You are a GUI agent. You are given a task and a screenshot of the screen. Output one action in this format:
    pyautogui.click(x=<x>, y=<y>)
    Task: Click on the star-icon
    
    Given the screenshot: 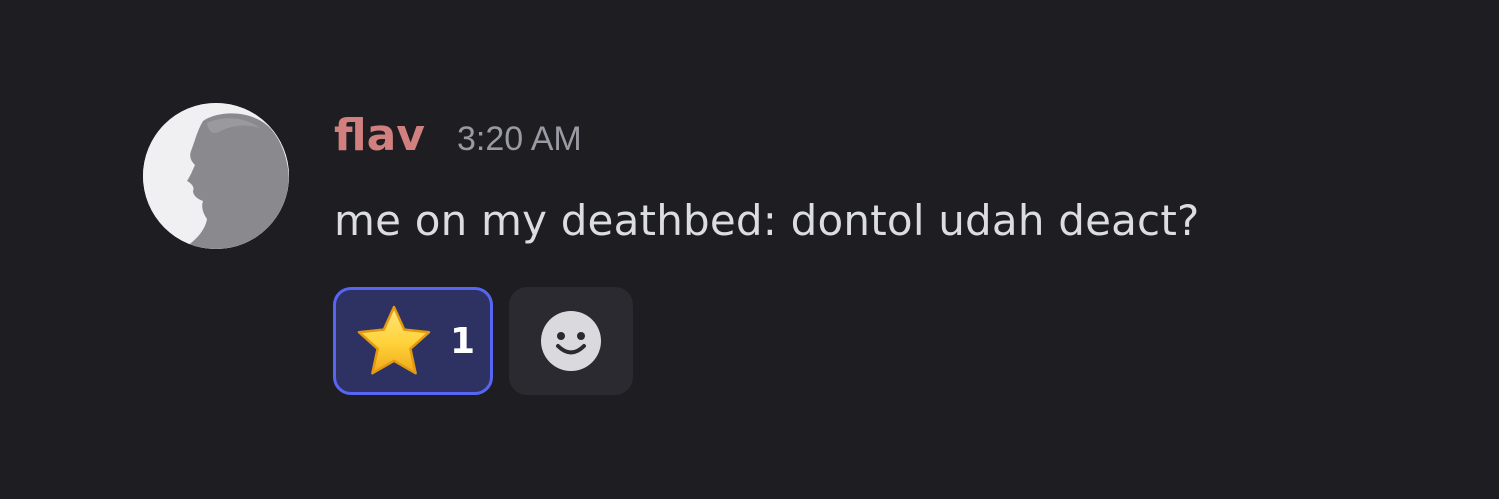 What is the action you would take?
    pyautogui.click(x=394, y=340)
    